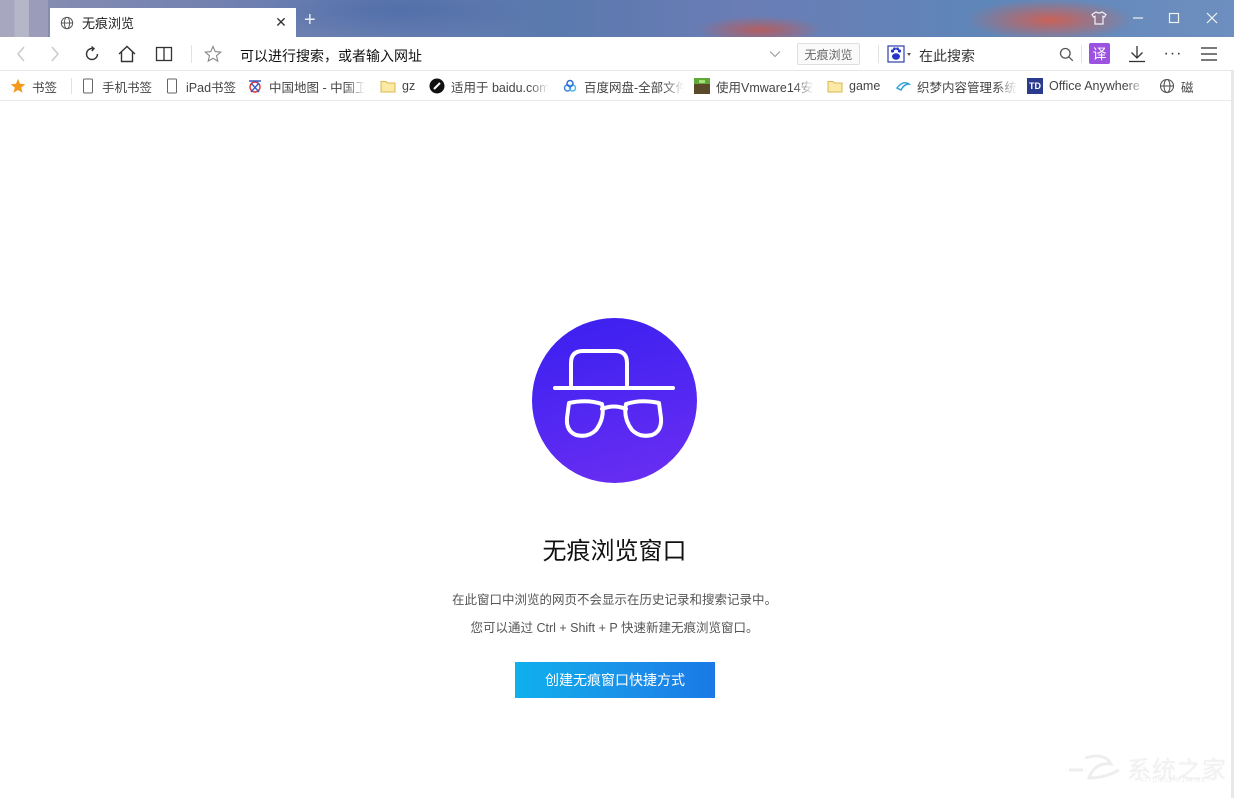  I want to click on bookmark-item: 手机书签, so click(116, 86).